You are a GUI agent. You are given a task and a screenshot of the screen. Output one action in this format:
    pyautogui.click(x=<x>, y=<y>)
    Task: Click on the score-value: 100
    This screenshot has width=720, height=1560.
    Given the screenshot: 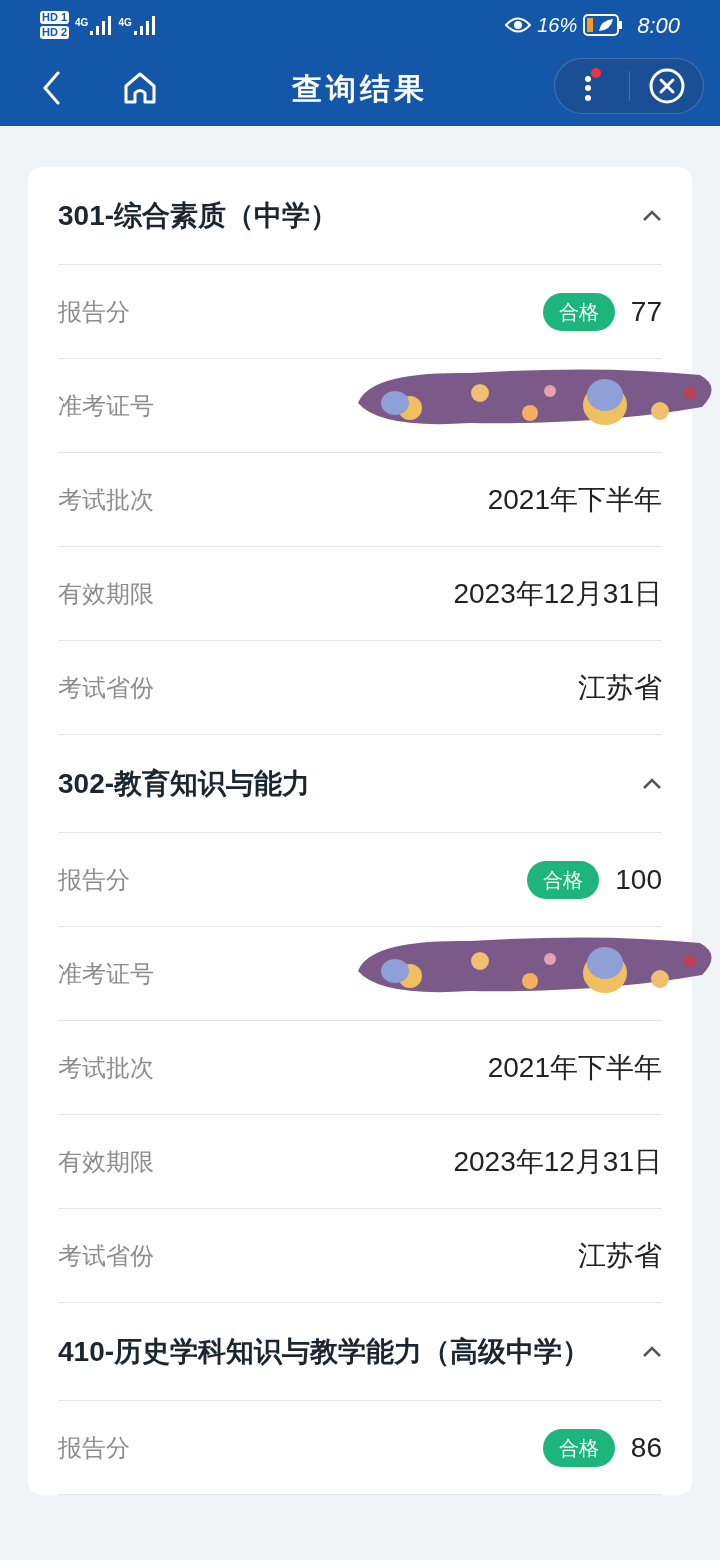 What is the action you would take?
    pyautogui.click(x=638, y=879)
    